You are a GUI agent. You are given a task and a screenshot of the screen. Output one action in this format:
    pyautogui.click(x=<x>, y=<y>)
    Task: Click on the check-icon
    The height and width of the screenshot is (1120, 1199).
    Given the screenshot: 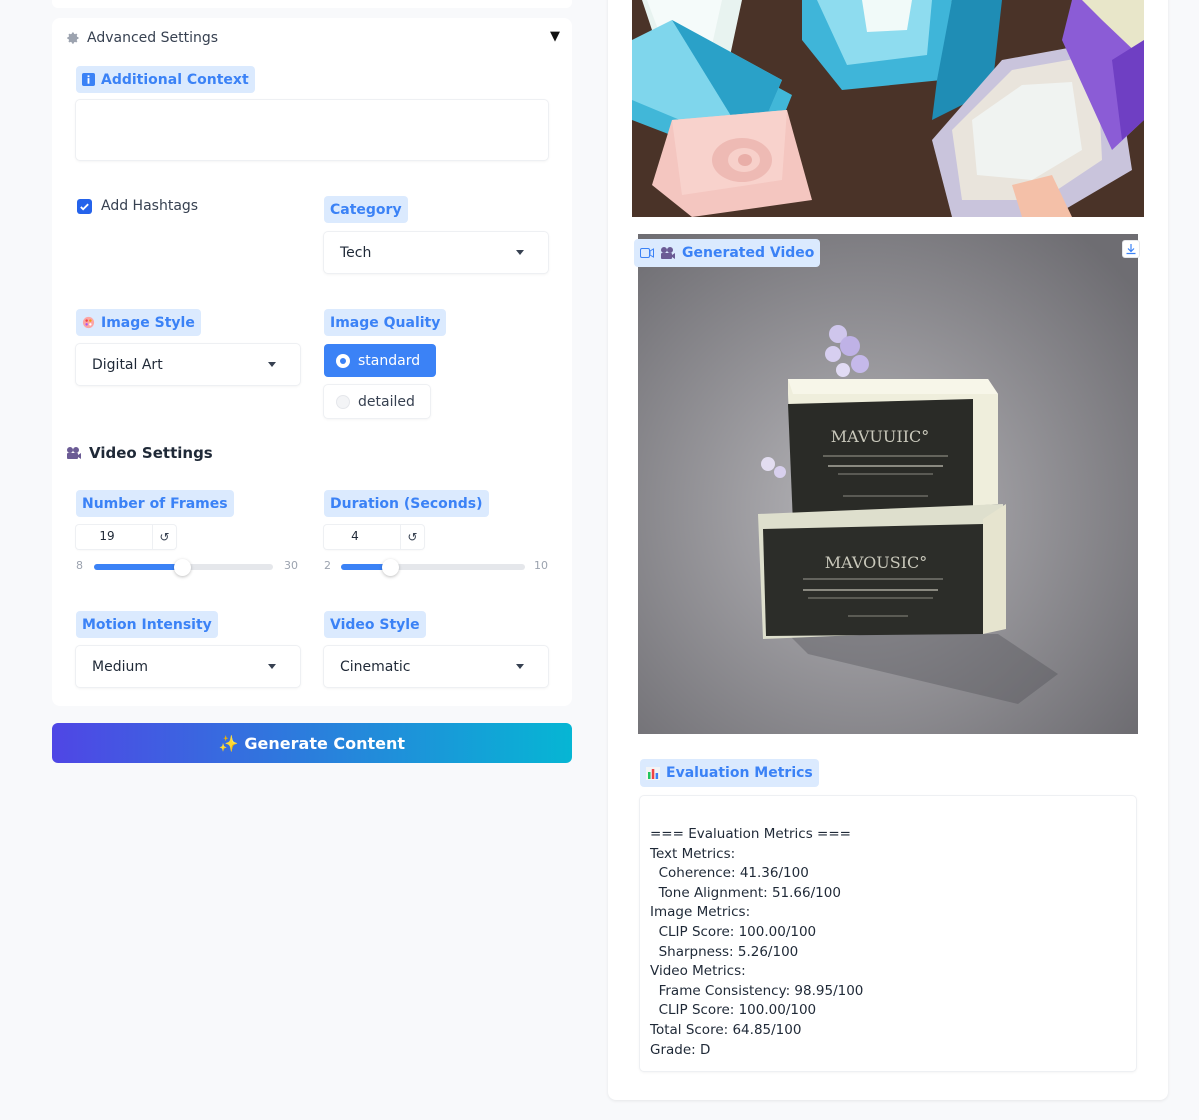 What is the action you would take?
    pyautogui.click(x=84, y=207)
    